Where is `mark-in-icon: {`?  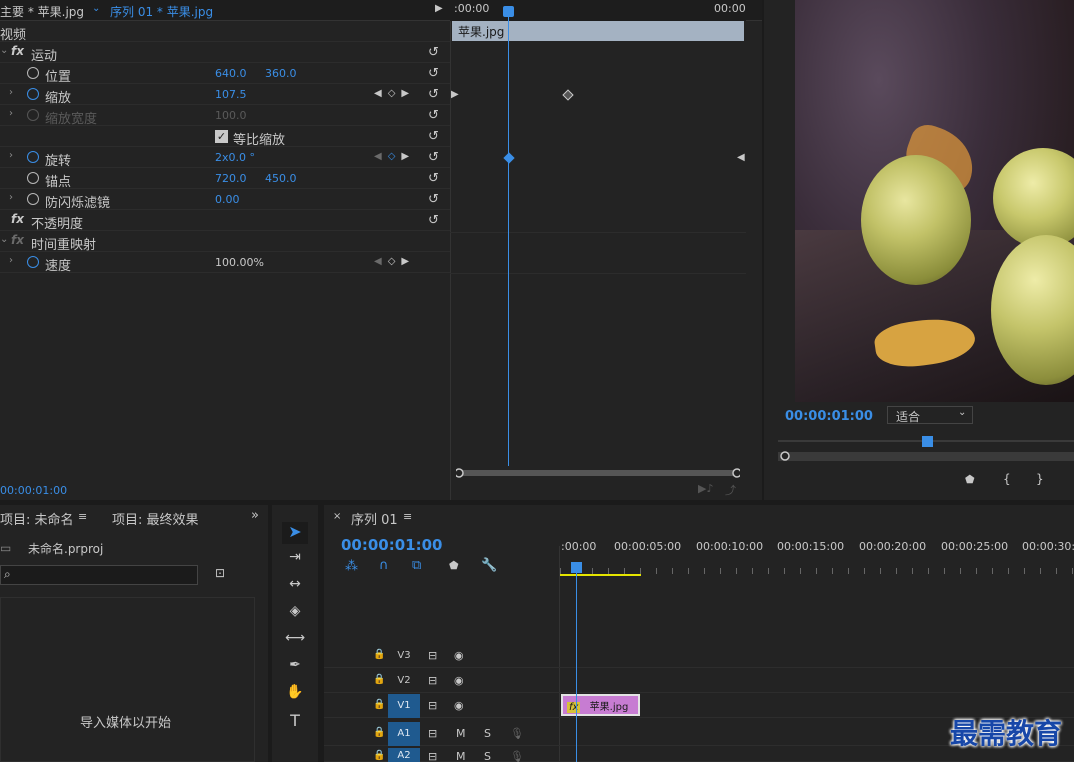 mark-in-icon: { is located at coordinates (1007, 479).